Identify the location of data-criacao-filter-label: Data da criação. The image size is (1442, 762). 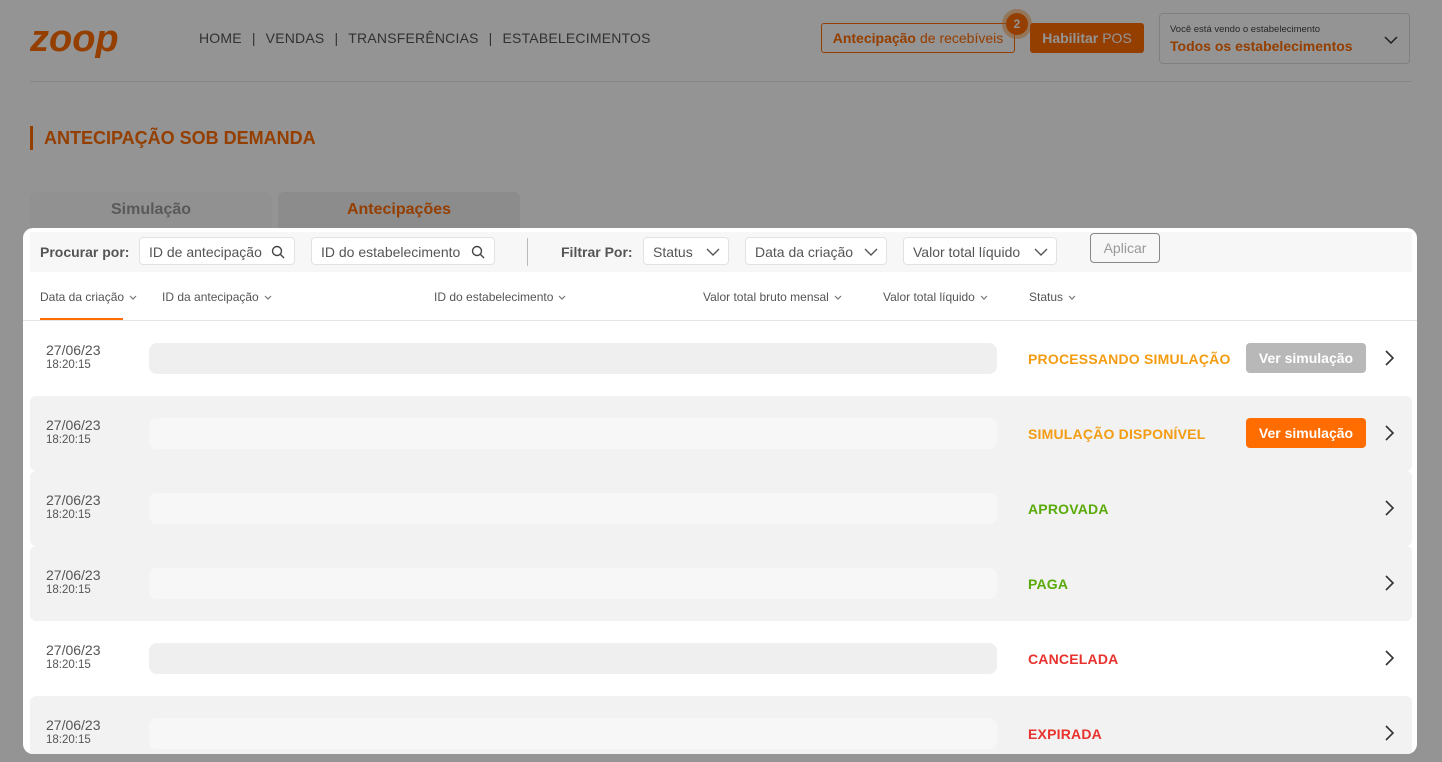
(804, 252).